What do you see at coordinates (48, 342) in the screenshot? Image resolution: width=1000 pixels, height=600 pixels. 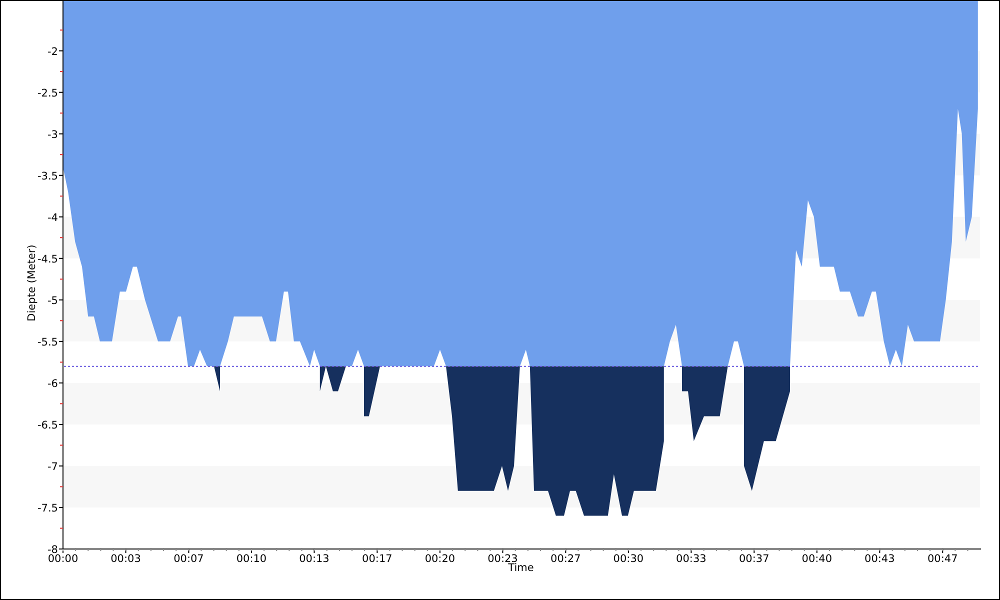 I see `y-tick-label: -5.5` at bounding box center [48, 342].